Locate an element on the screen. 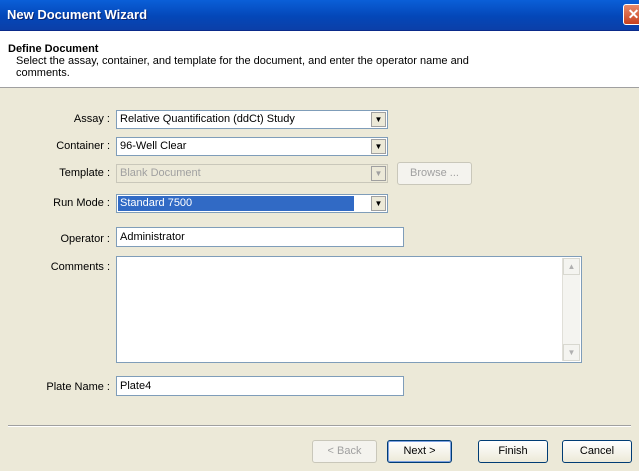 Image resolution: width=639 pixels, height=471 pixels. plate-name-value: Plate4 is located at coordinates (136, 386).